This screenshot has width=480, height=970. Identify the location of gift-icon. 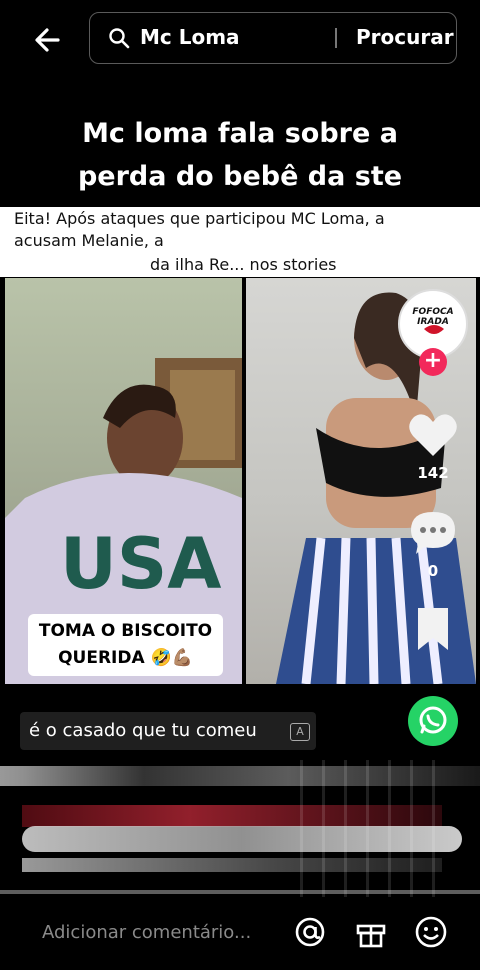
(371, 932).